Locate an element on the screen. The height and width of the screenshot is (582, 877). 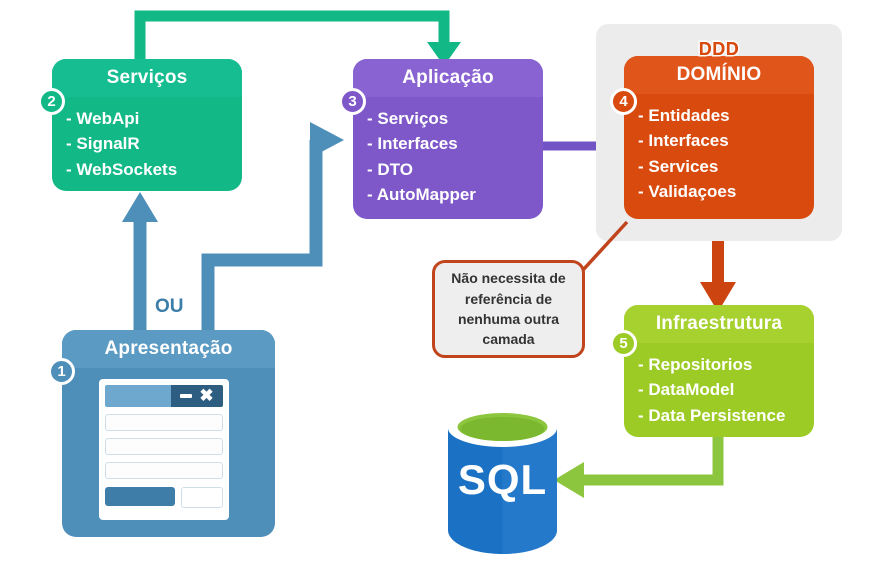
layer-title-aplicacao: Aplicação is located at coordinates (448, 78).